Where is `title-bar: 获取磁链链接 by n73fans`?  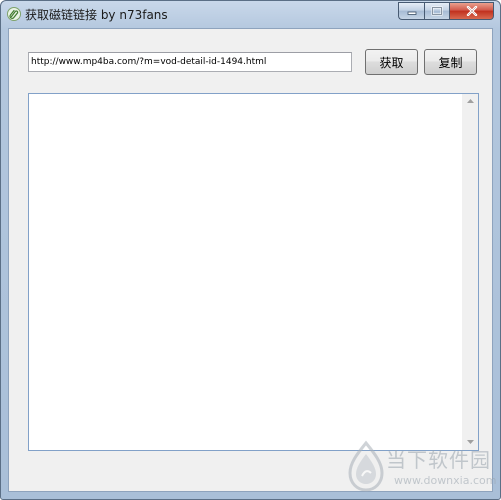 title-bar: 获取磁链链接 by n73fans is located at coordinates (250, 14).